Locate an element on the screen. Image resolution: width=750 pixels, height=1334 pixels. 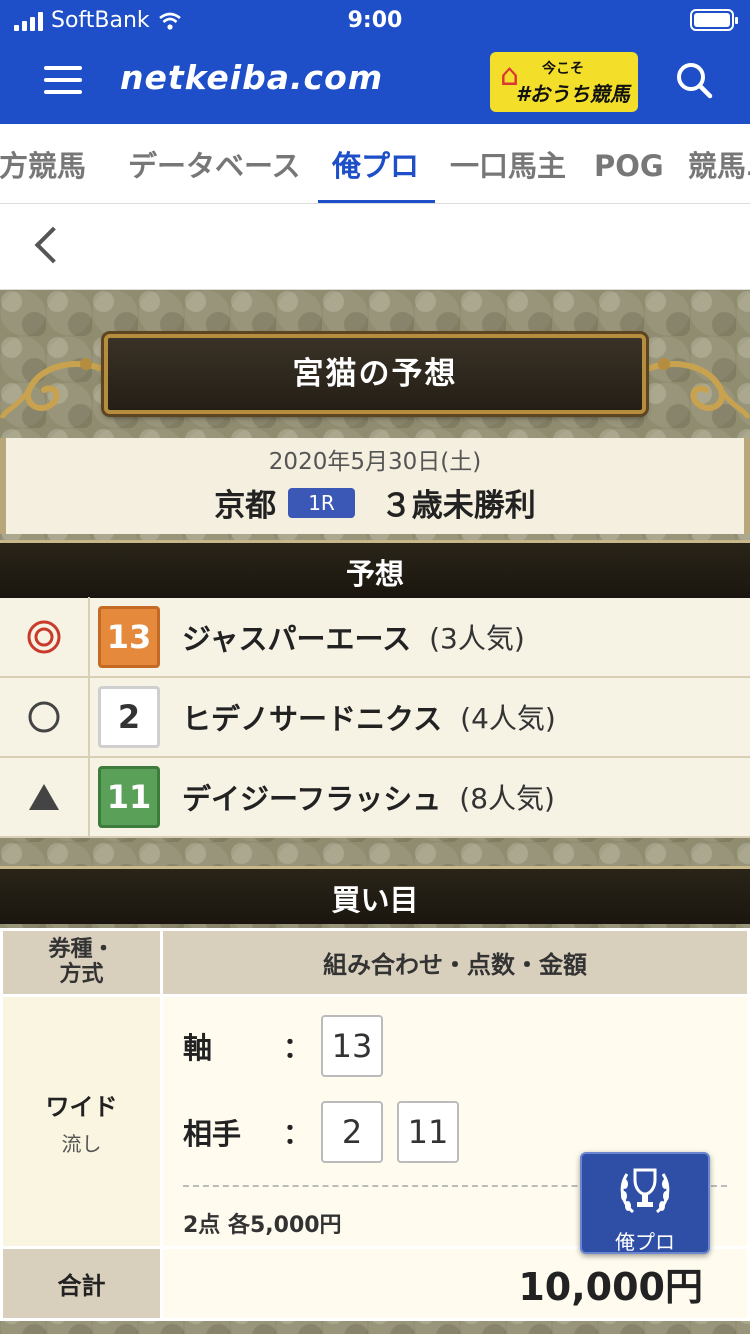
pick-row: 13 ジャスパーエース (3人気) is located at coordinates (375, 637).